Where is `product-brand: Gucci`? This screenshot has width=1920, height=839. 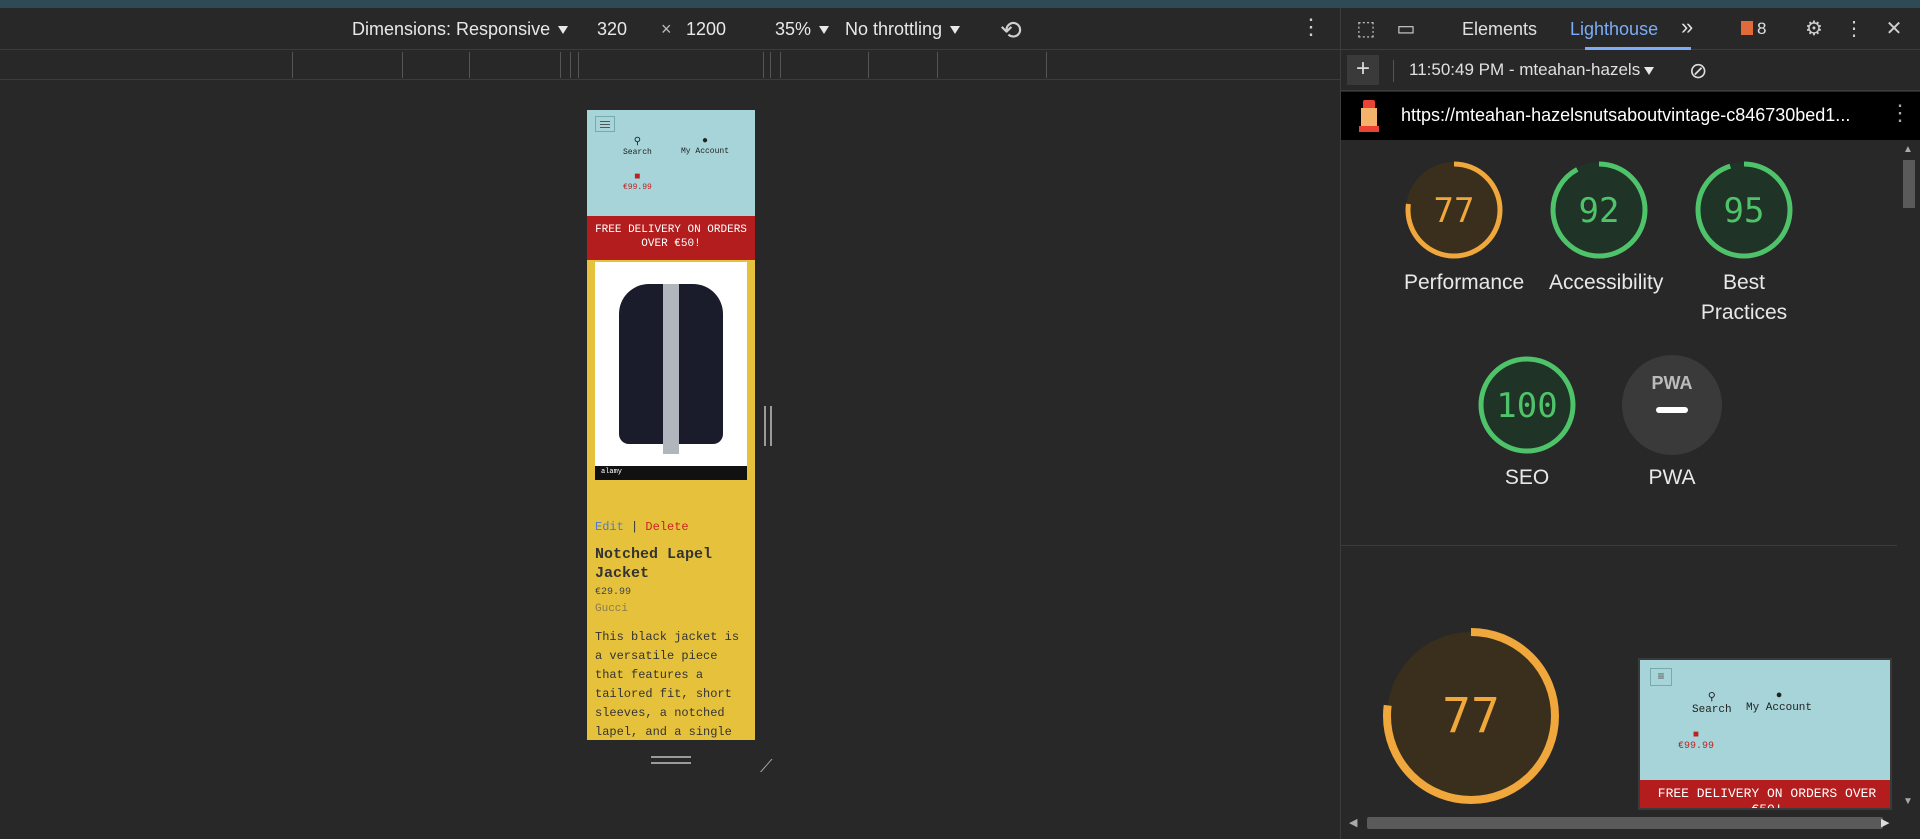 product-brand: Gucci is located at coordinates (612, 609).